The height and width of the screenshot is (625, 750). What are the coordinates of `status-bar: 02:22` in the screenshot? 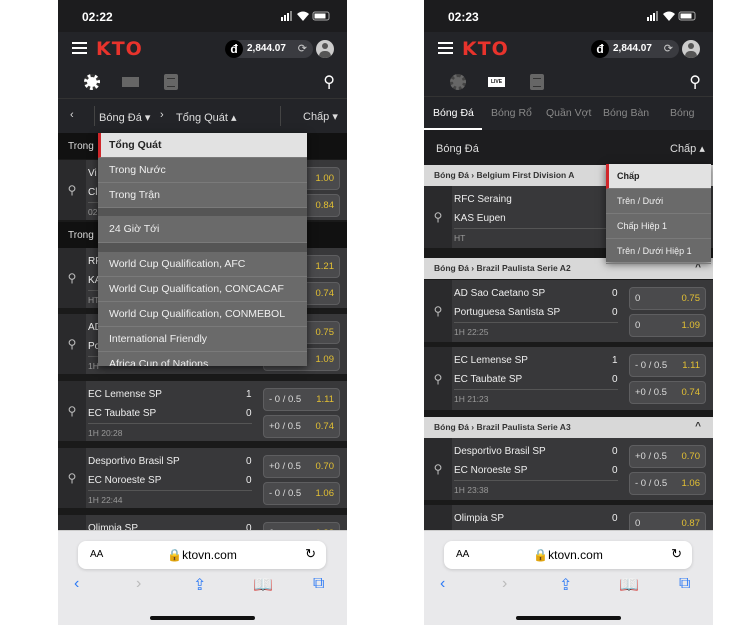 It's located at (202, 16).